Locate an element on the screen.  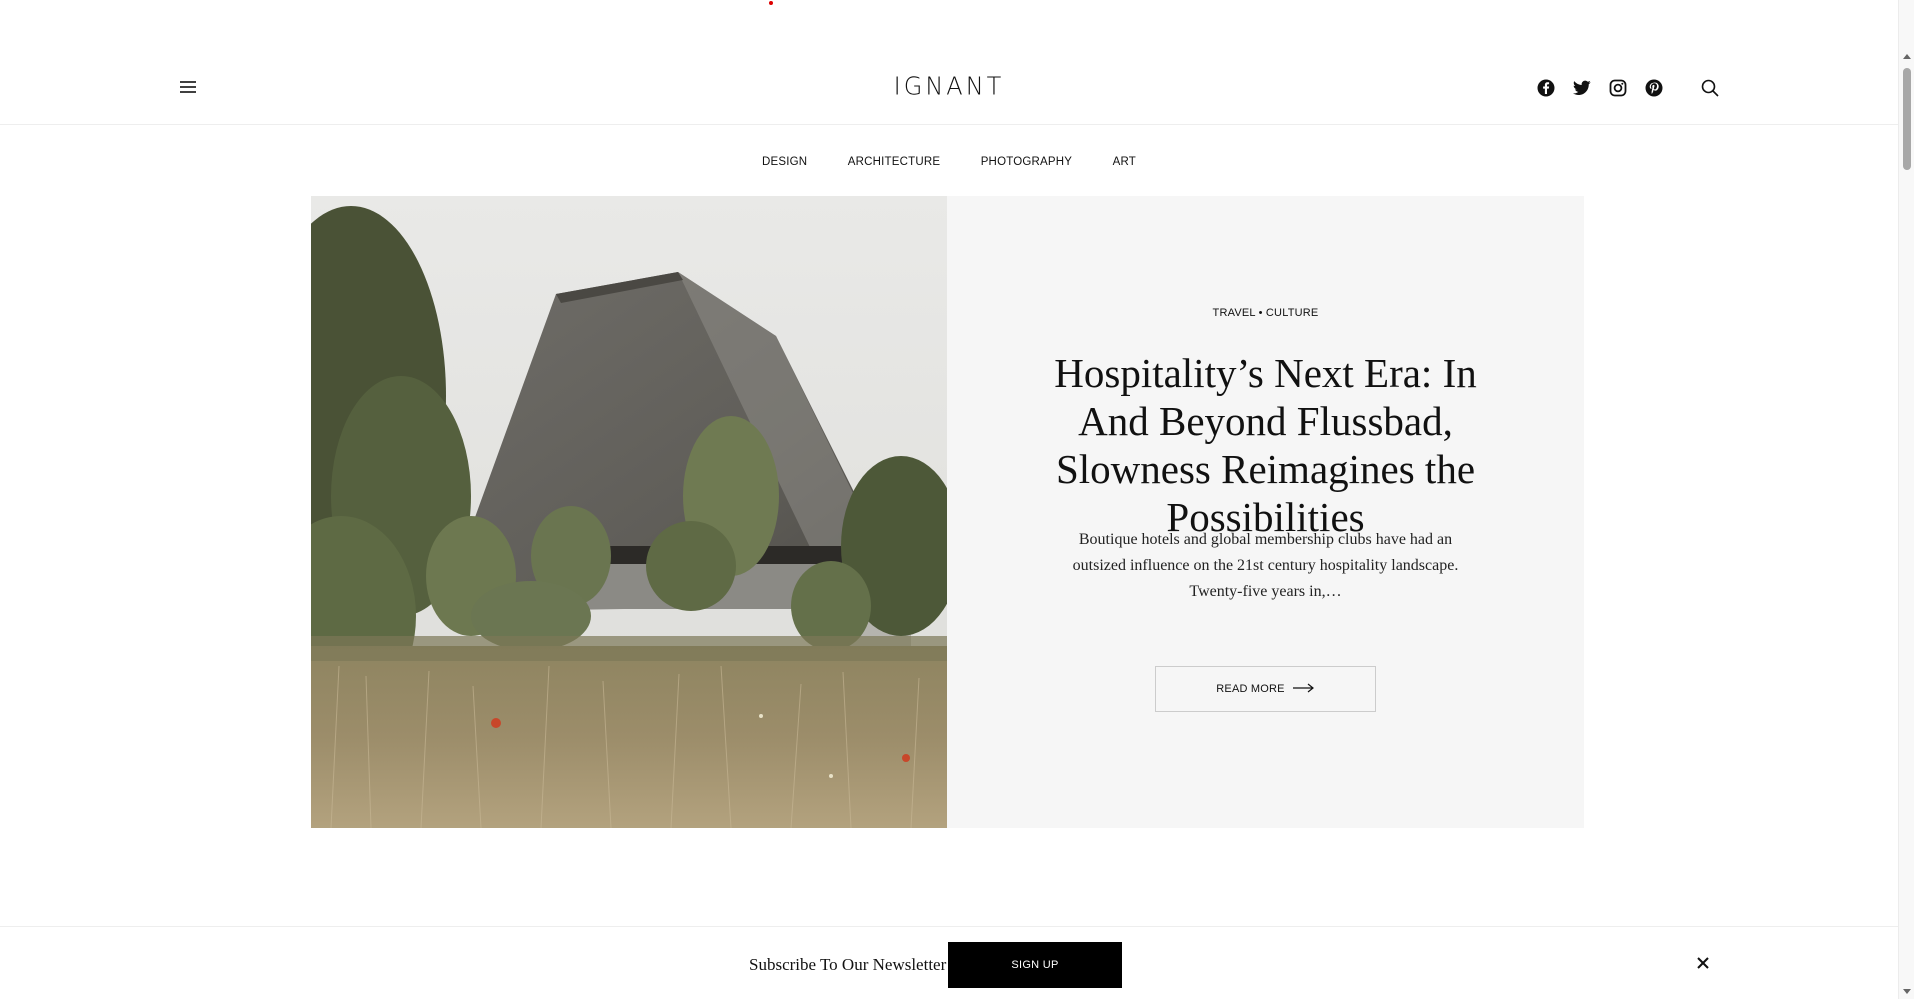
sign-up-button: SIGN UP is located at coordinates (1035, 965).